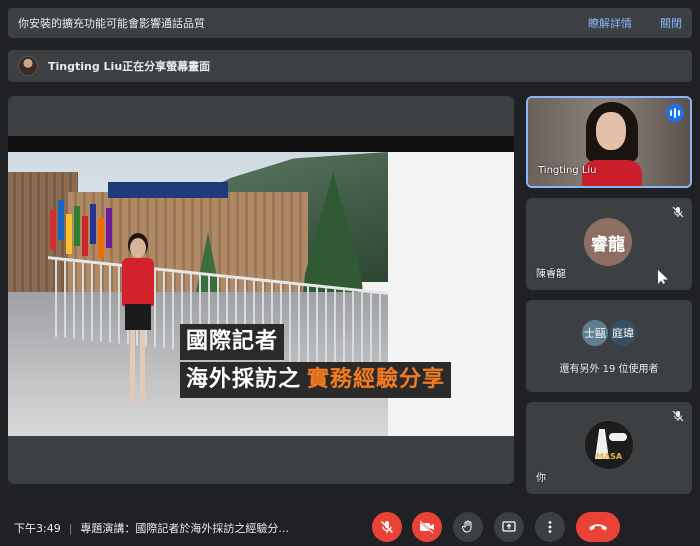 This screenshot has width=700, height=546. What do you see at coordinates (675, 113) in the screenshot?
I see `speaking-indicator-icon` at bounding box center [675, 113].